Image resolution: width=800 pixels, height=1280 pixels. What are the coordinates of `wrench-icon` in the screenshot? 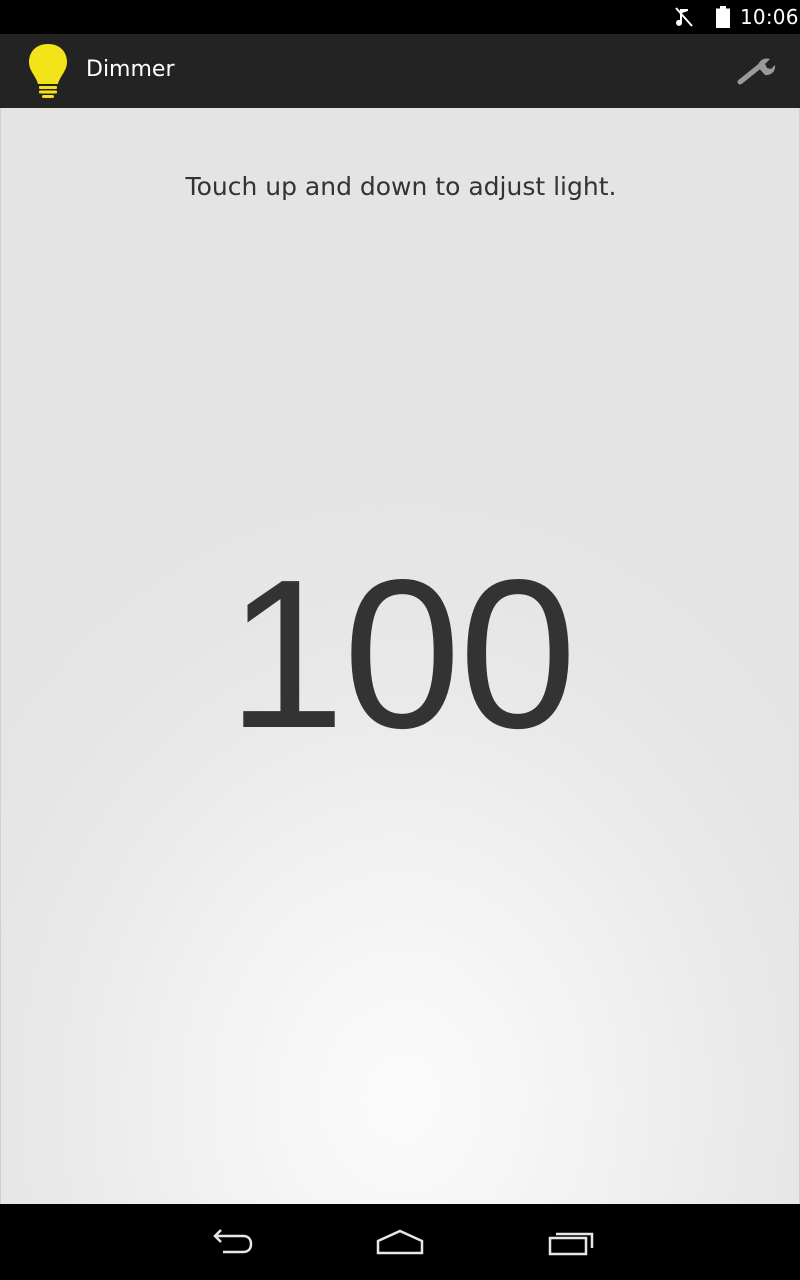 It's located at (756, 71).